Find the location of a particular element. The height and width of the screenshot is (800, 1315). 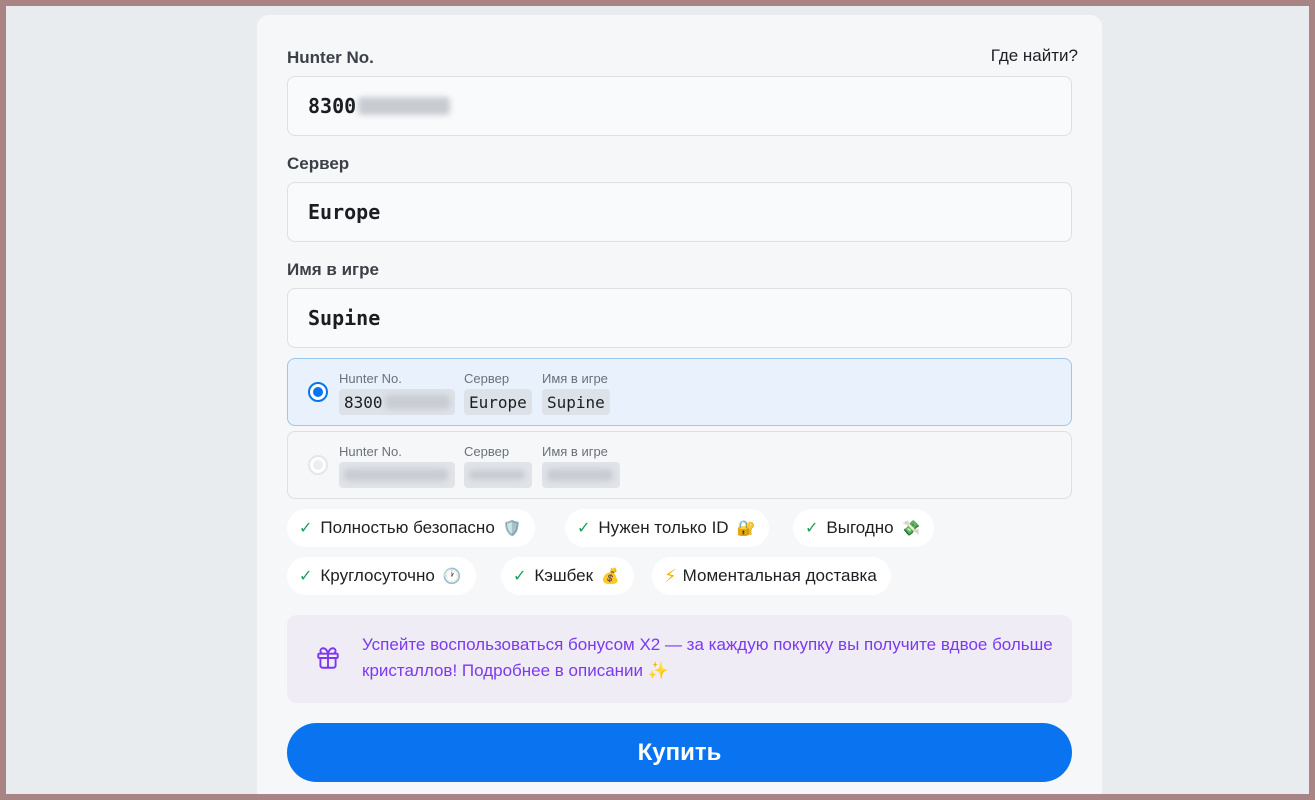

server-value: Europe is located at coordinates (344, 212).